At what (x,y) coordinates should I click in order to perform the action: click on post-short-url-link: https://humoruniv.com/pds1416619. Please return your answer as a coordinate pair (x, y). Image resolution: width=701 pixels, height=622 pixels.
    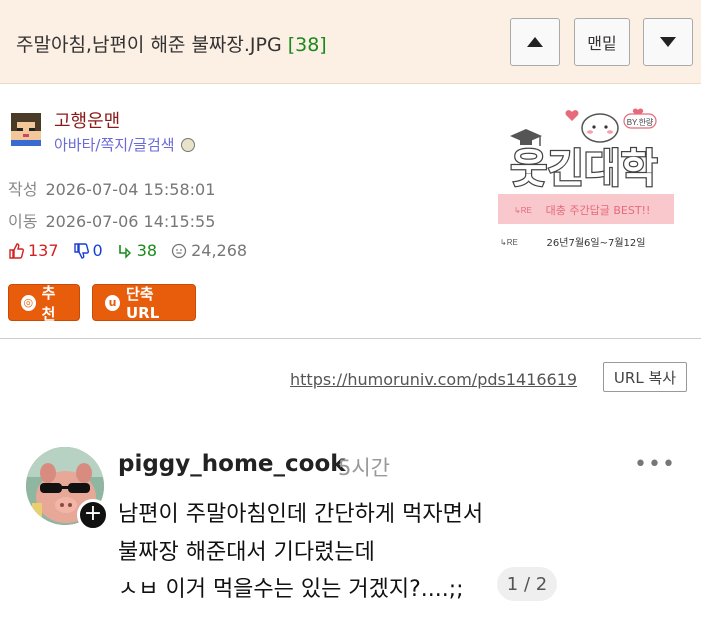
    Looking at the image, I should click on (433, 379).